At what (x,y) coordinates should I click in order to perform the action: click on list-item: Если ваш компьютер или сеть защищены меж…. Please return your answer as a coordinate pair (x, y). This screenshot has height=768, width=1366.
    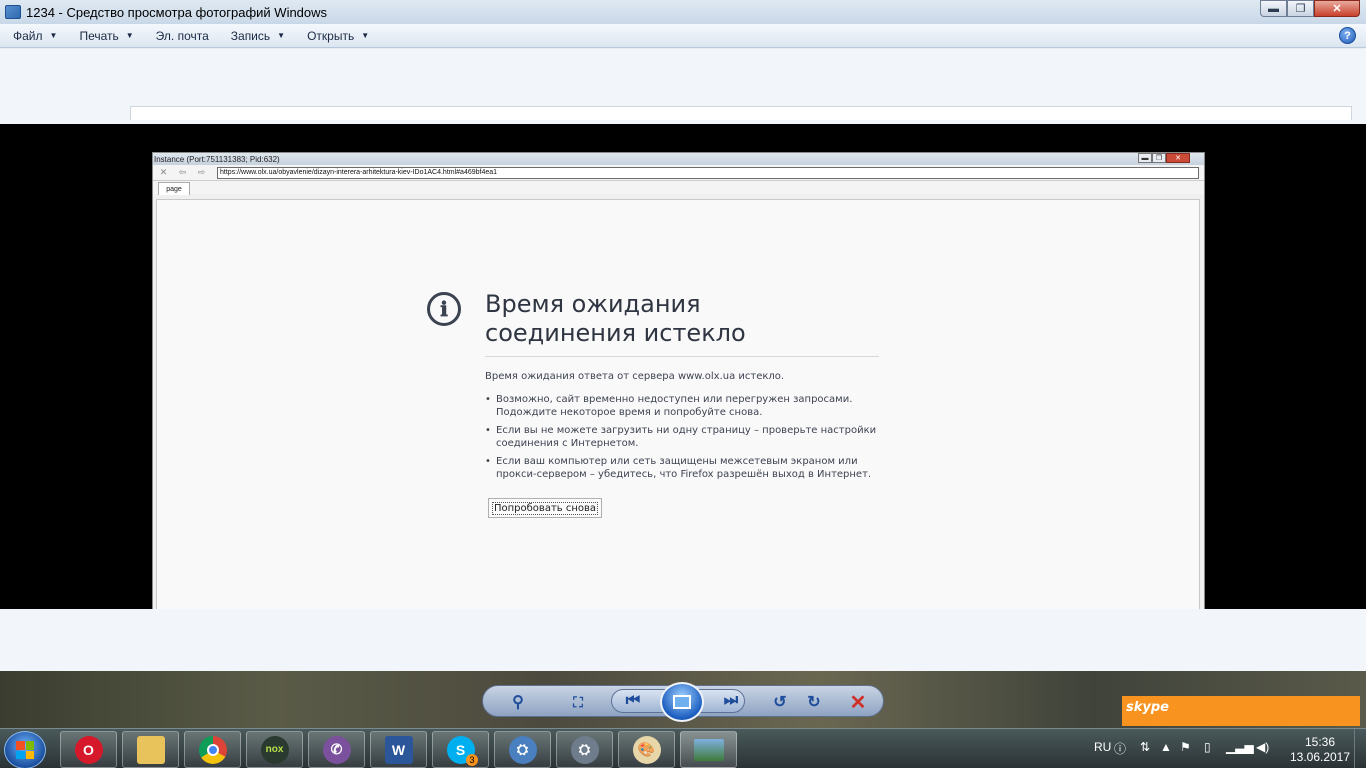
    Looking at the image, I should click on (690, 468).